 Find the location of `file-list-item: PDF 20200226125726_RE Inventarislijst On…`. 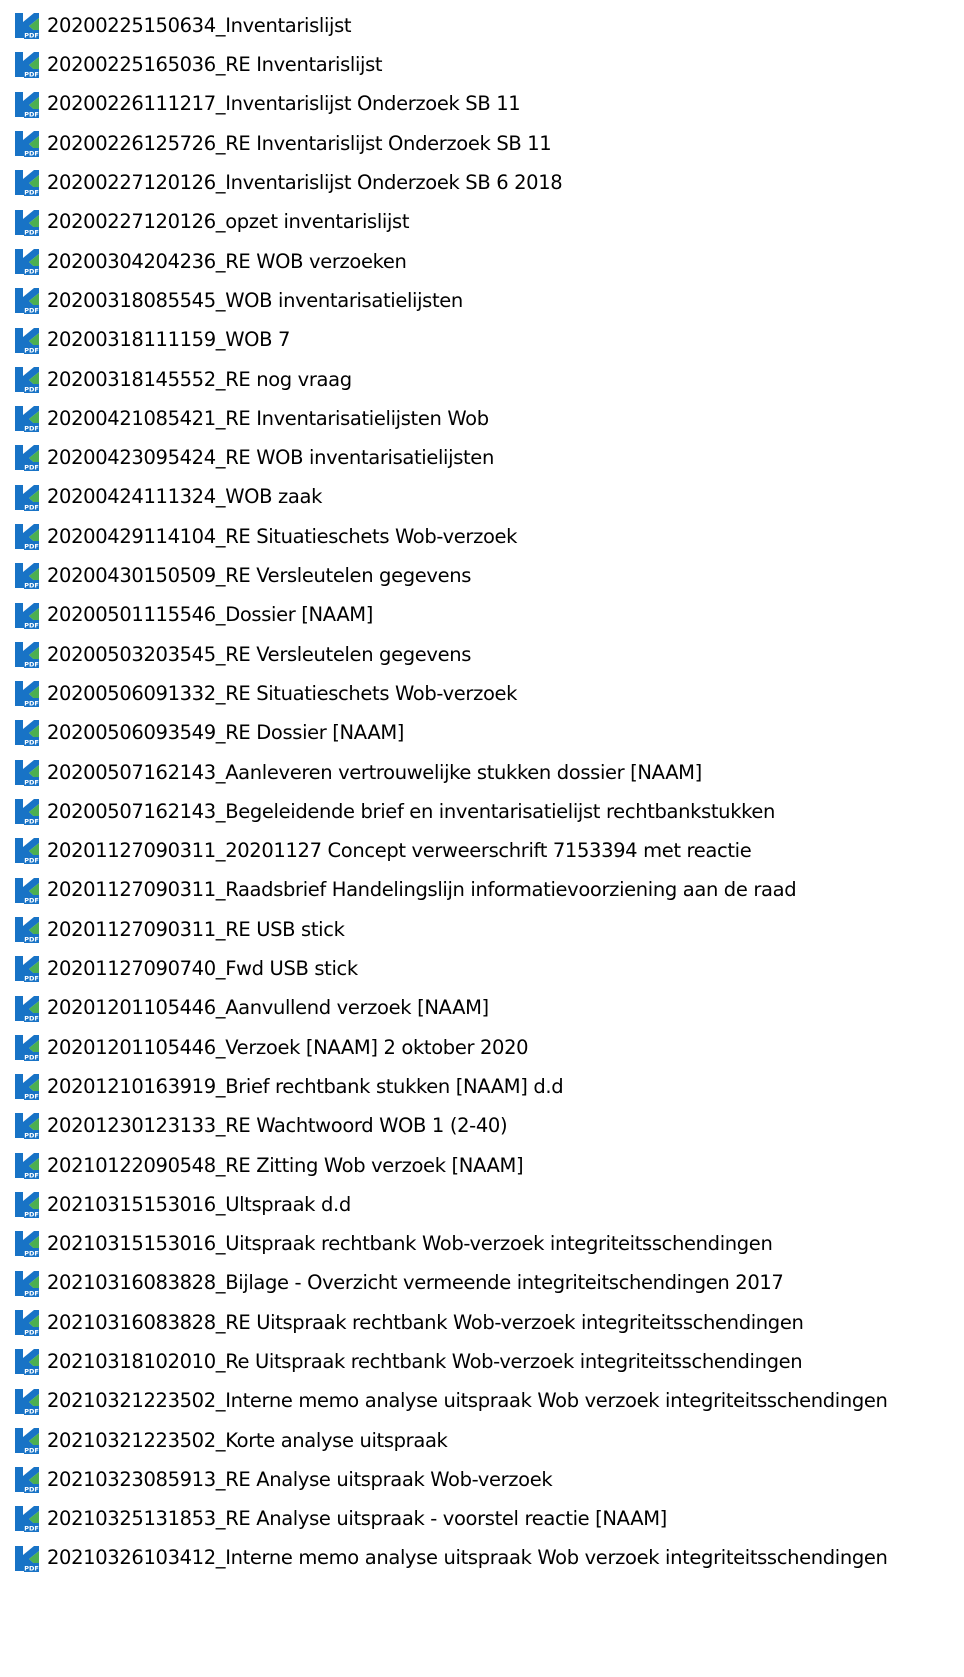

file-list-item: PDF 20200226125726_RE Inventarislijst On… is located at coordinates (482, 143).